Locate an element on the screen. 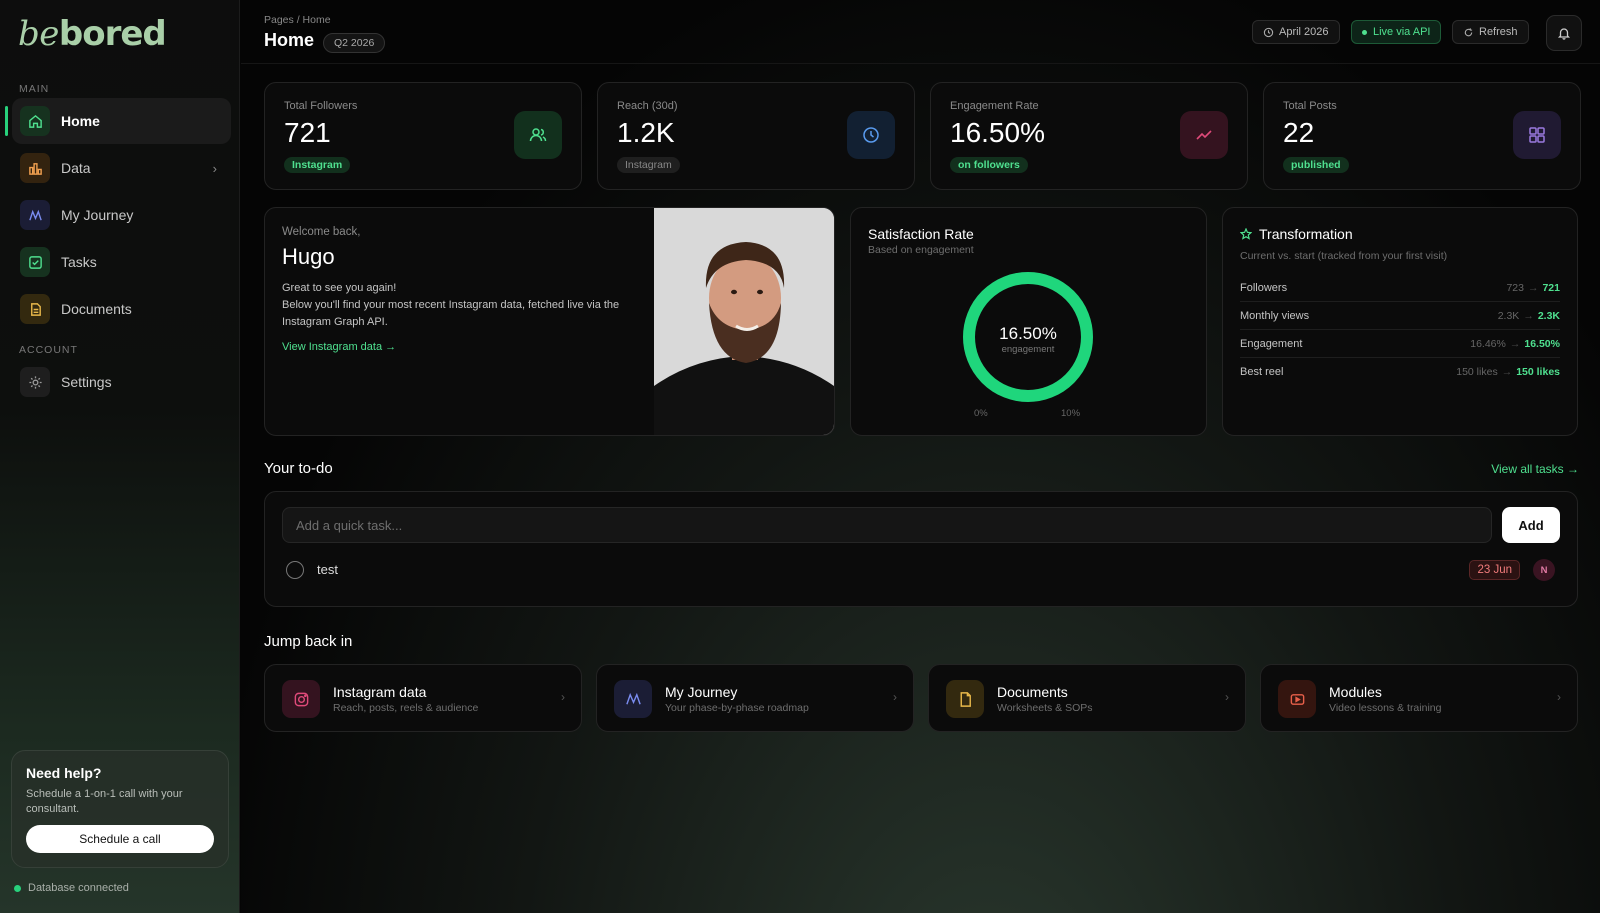  sidebar-item-label: Tasks is located at coordinates (79, 262).